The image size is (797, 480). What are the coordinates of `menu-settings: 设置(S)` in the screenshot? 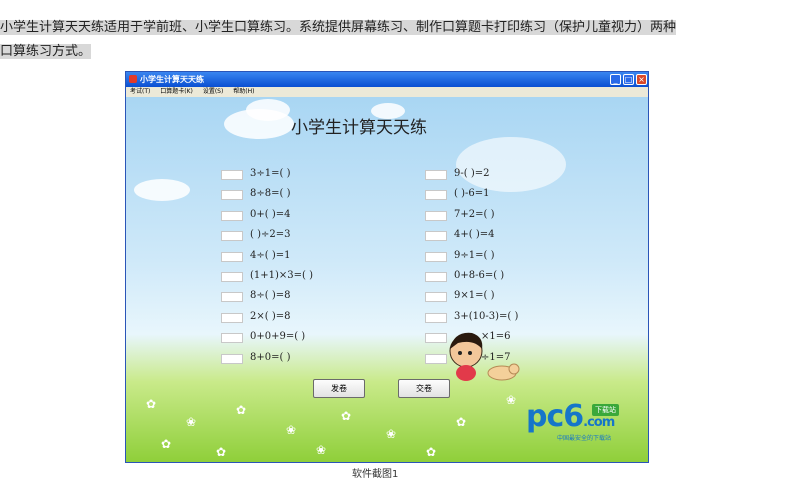 It's located at (213, 91).